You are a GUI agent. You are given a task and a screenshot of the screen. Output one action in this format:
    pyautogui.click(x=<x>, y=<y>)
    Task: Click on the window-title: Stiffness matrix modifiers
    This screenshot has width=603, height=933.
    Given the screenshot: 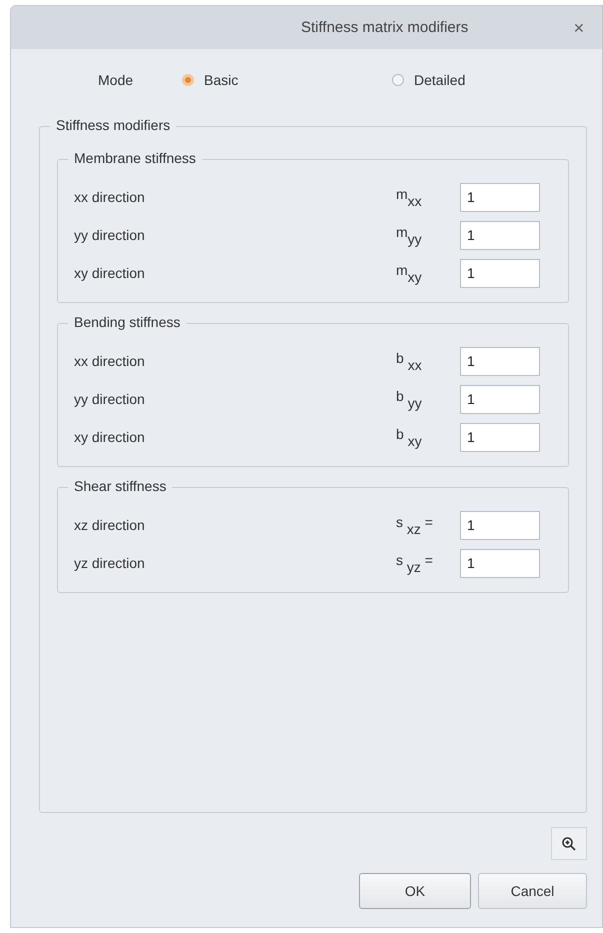 What is the action you would take?
    pyautogui.click(x=385, y=27)
    